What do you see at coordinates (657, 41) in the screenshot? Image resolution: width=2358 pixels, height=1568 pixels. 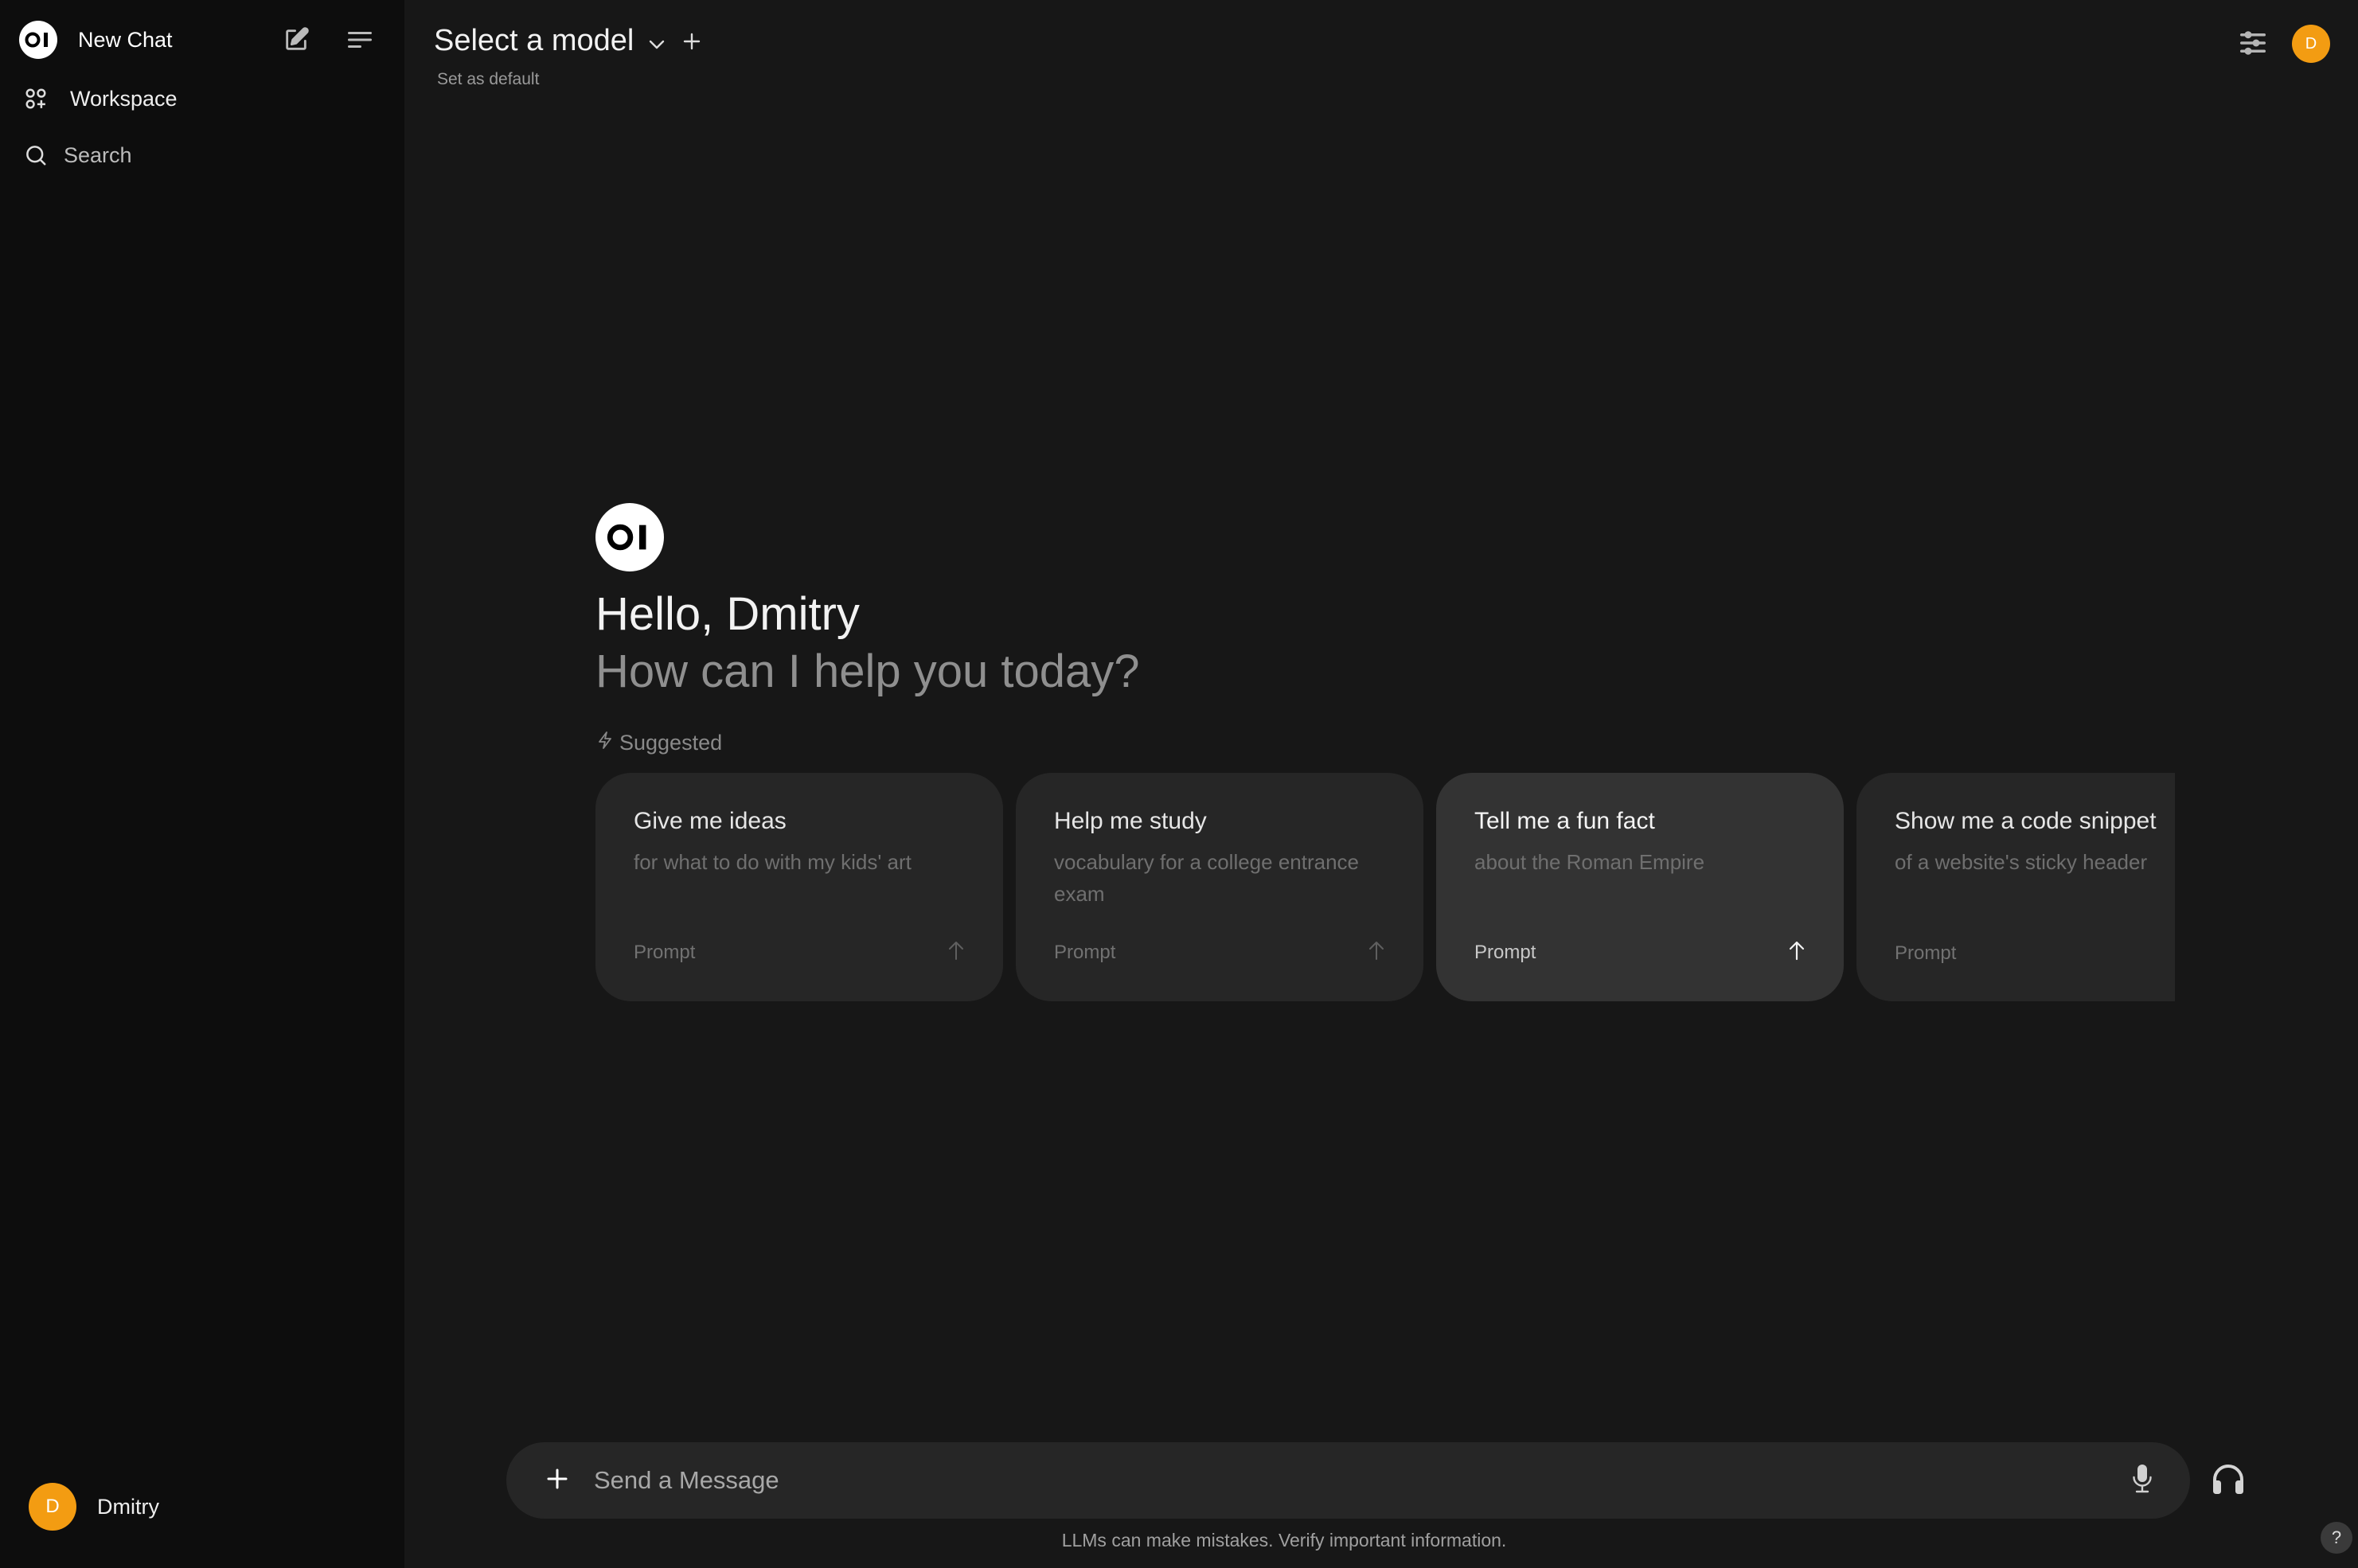 I see `chevron-down-icon` at bounding box center [657, 41].